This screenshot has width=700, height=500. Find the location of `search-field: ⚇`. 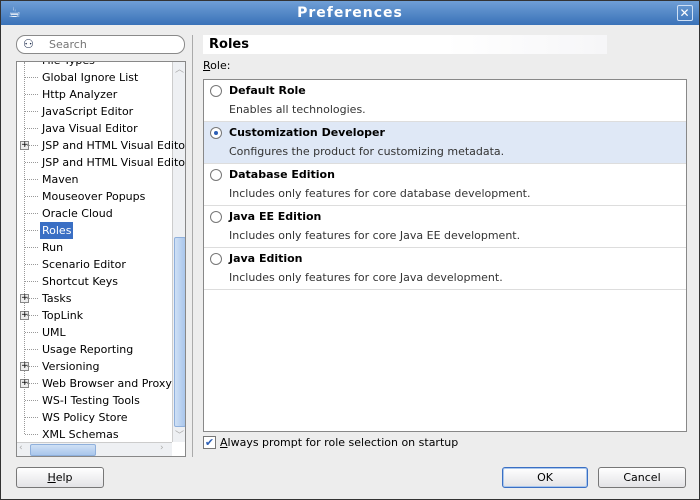

search-field: ⚇ is located at coordinates (100, 44).